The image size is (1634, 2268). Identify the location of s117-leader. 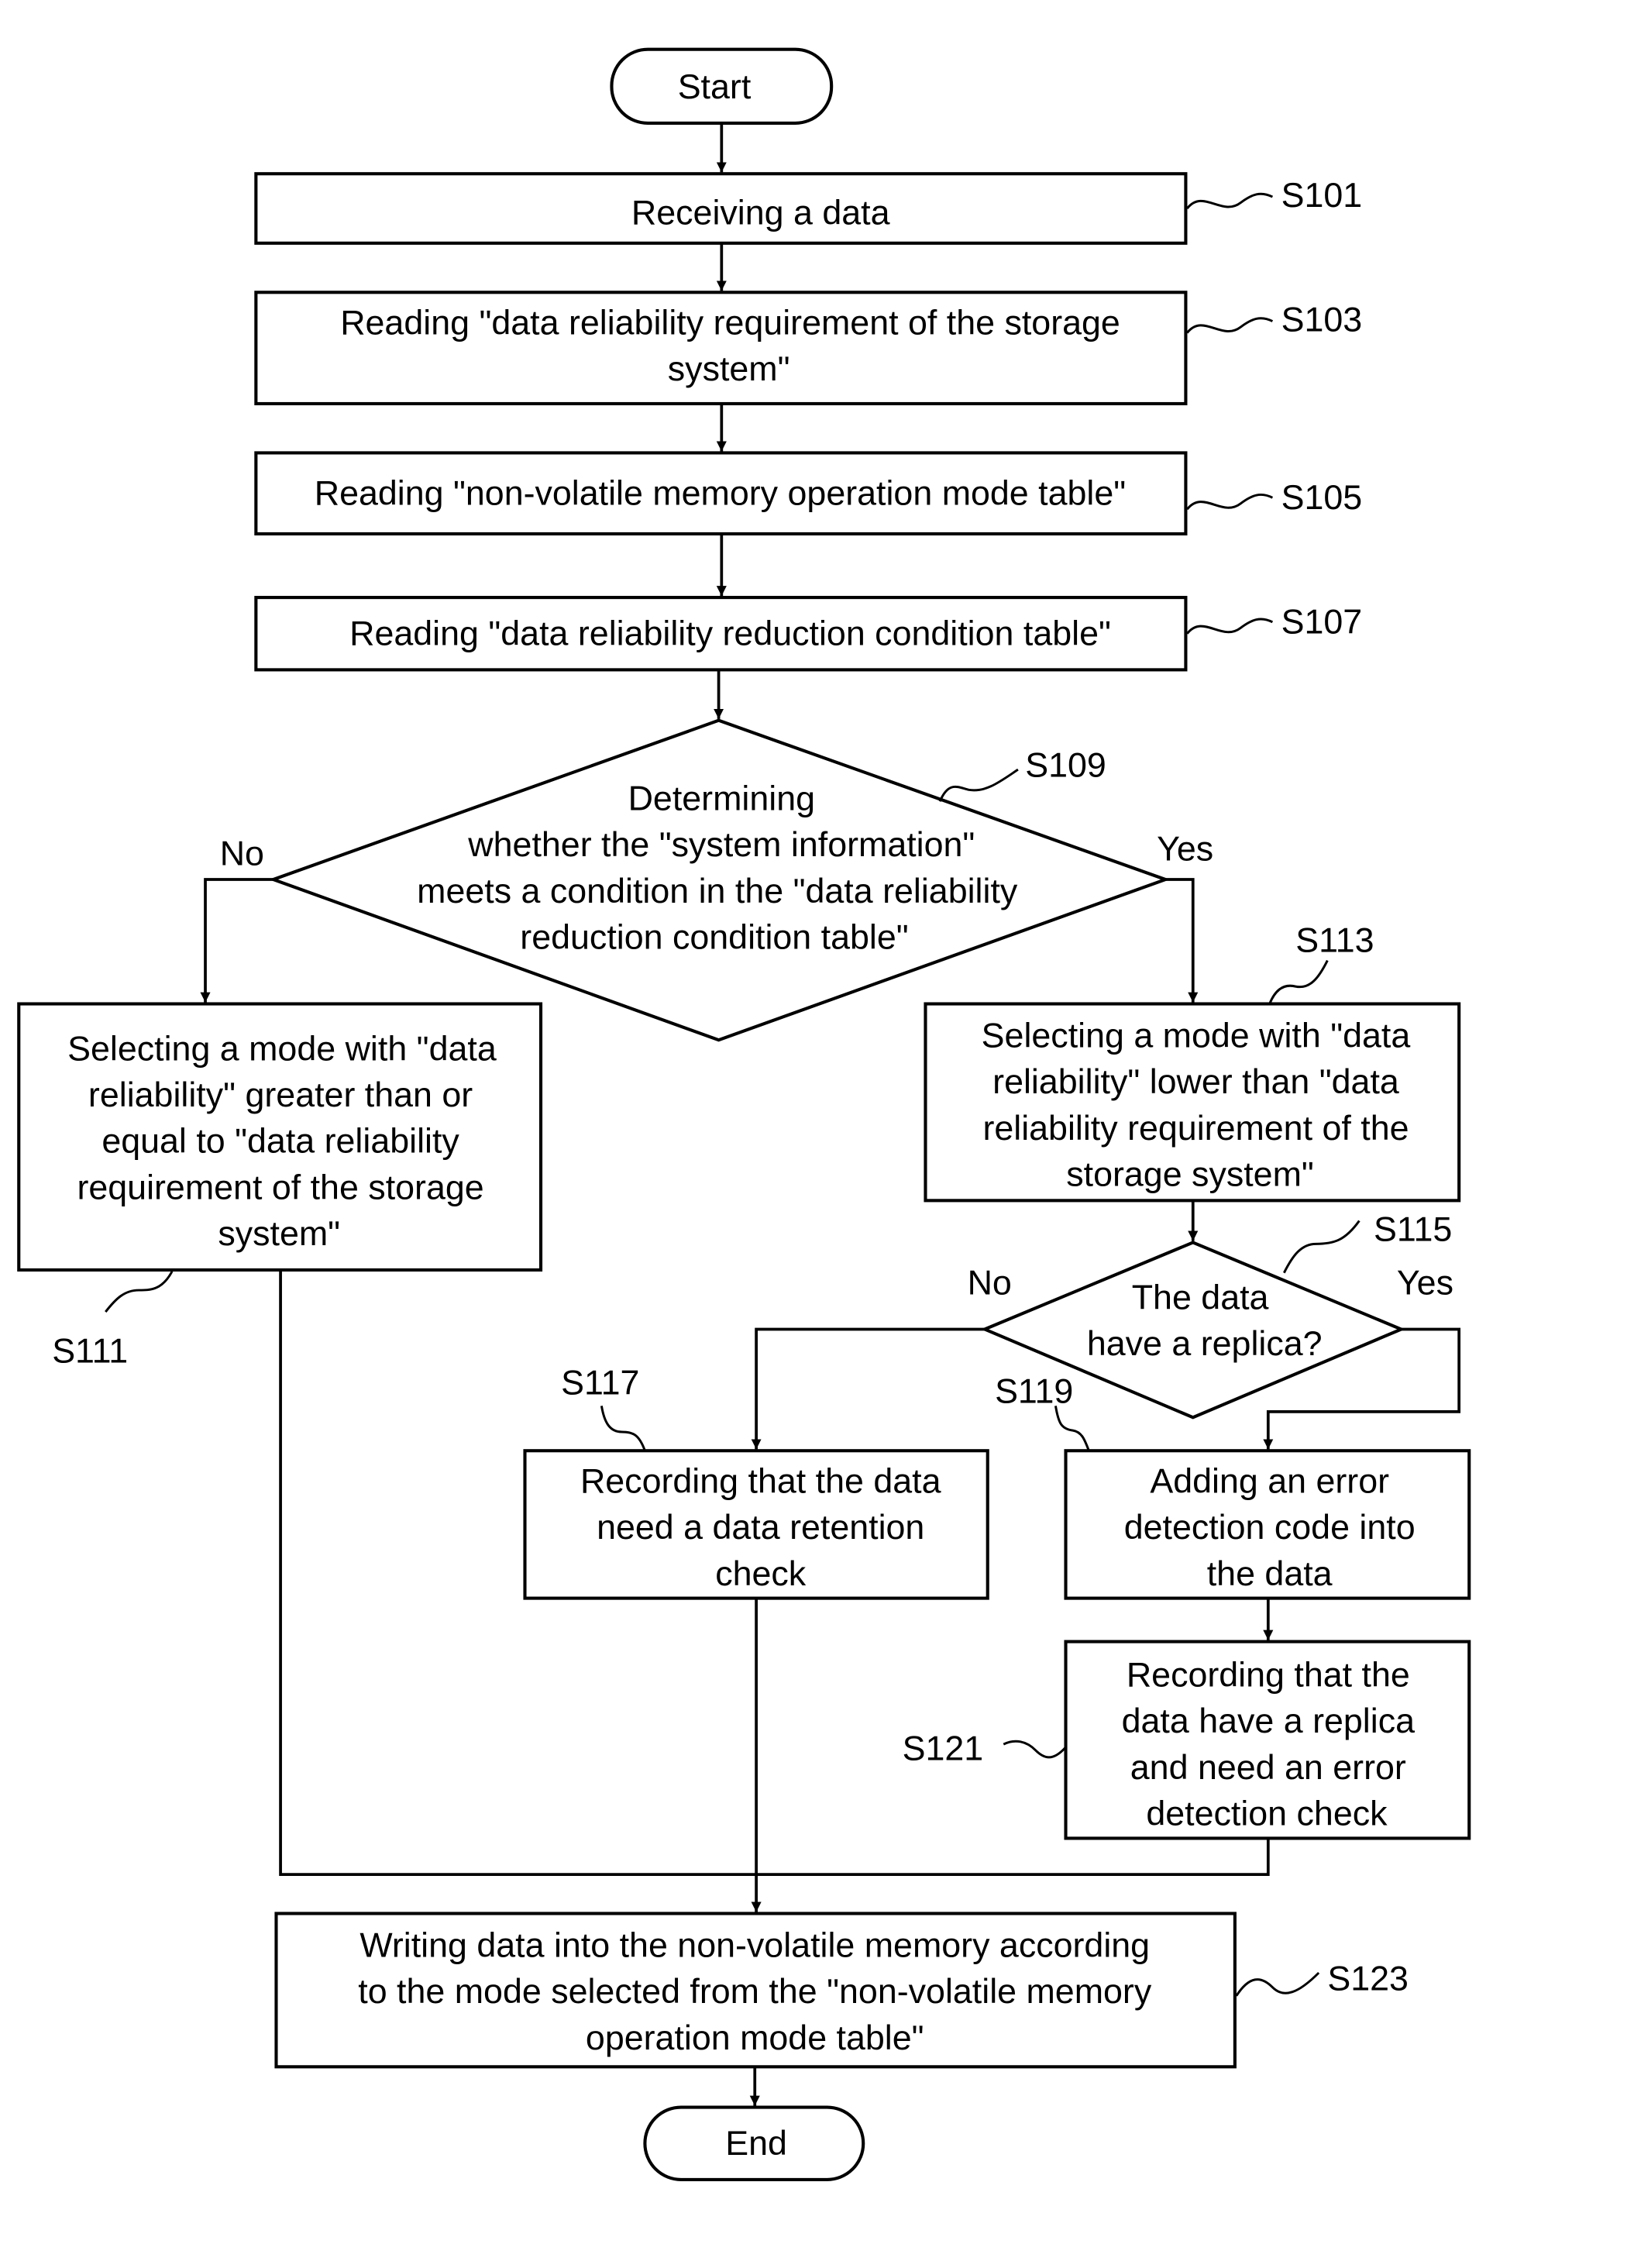
(623, 1429).